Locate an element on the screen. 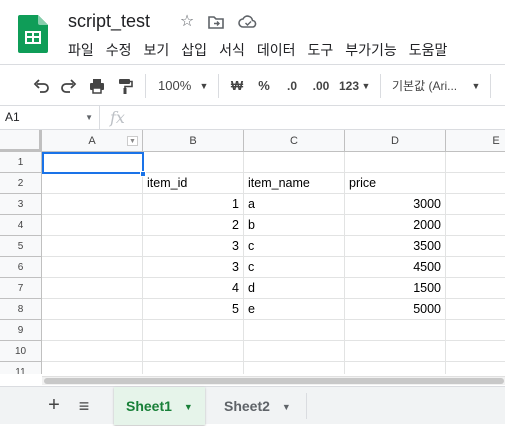  column-header-c: C is located at coordinates (294, 141).